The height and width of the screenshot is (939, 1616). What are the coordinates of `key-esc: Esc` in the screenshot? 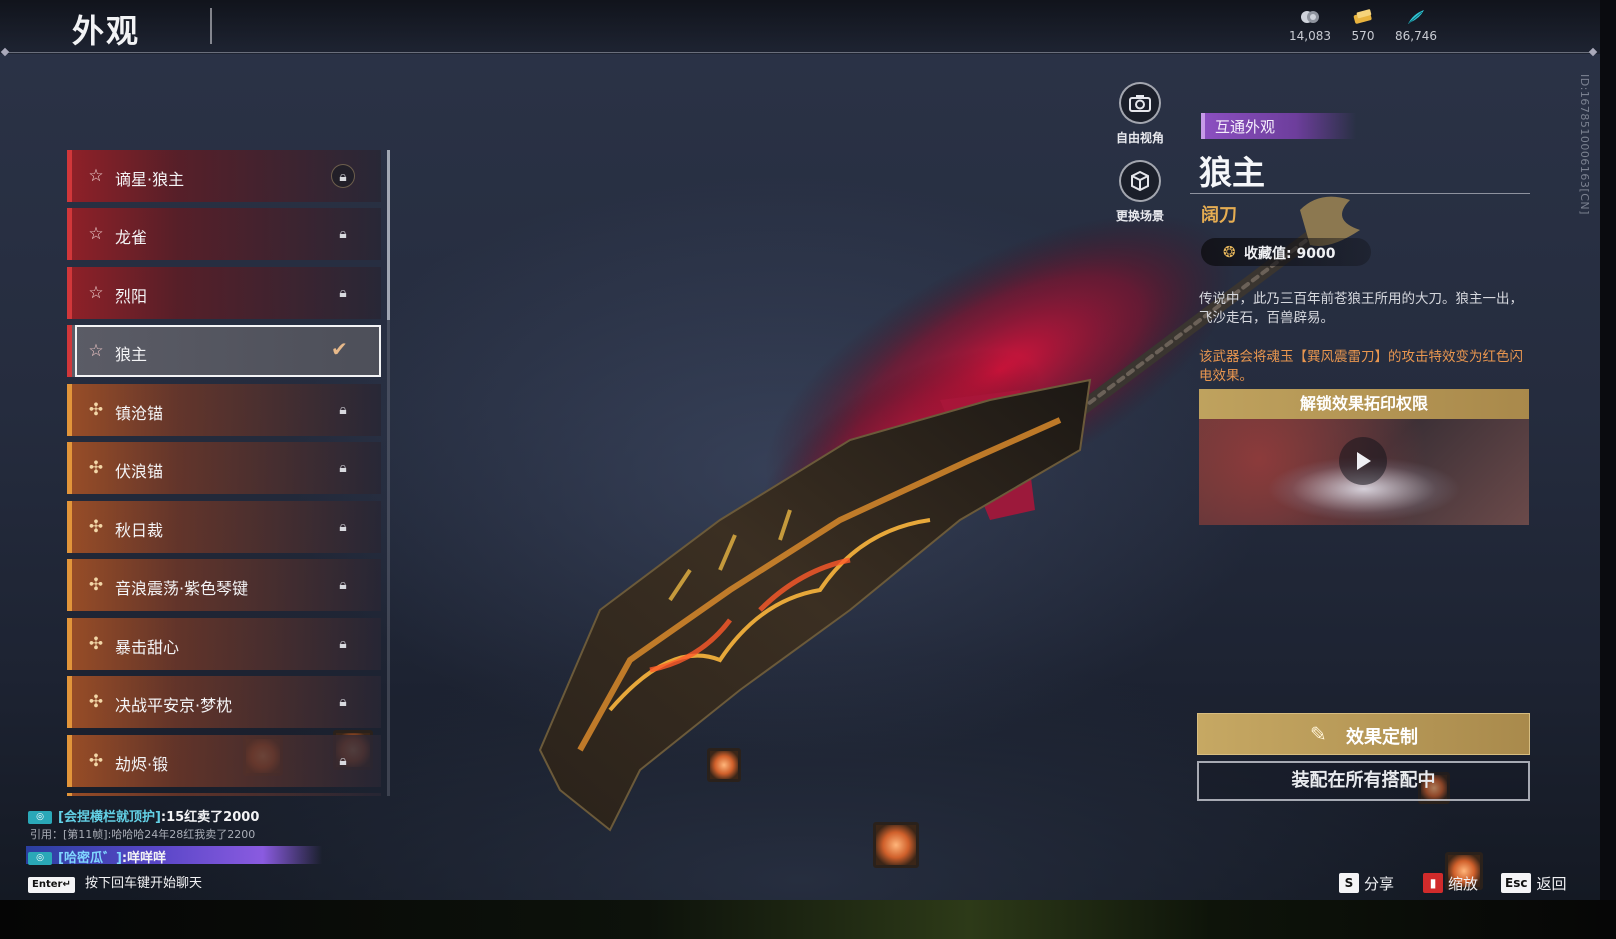 It's located at (1516, 883).